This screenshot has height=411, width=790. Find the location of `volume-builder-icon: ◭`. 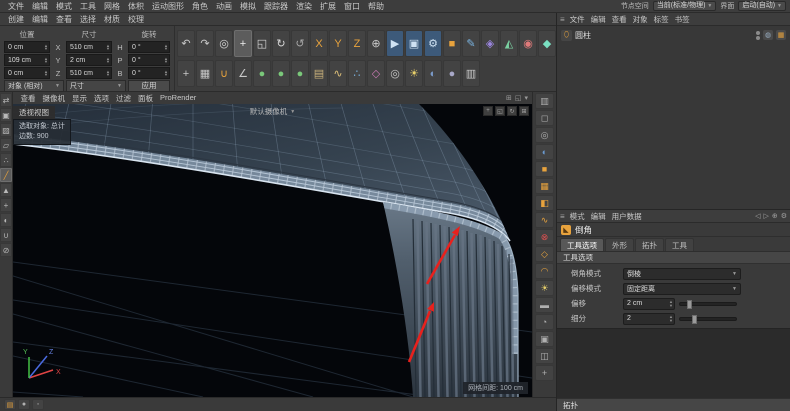

volume-builder-icon: ◭ is located at coordinates (509, 43).